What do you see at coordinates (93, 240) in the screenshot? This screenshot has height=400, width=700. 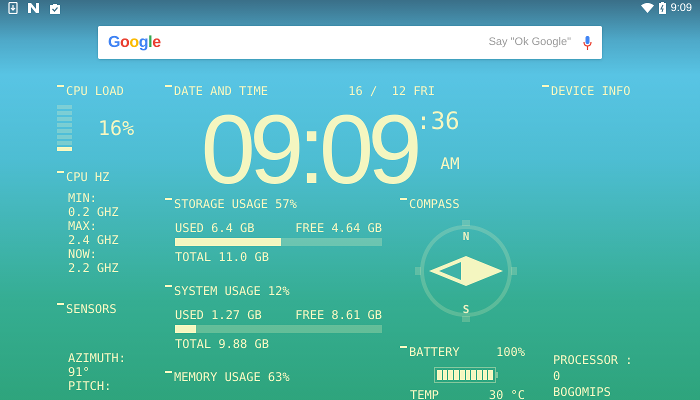 I see `info-text: 2.4 GHZ` at bounding box center [93, 240].